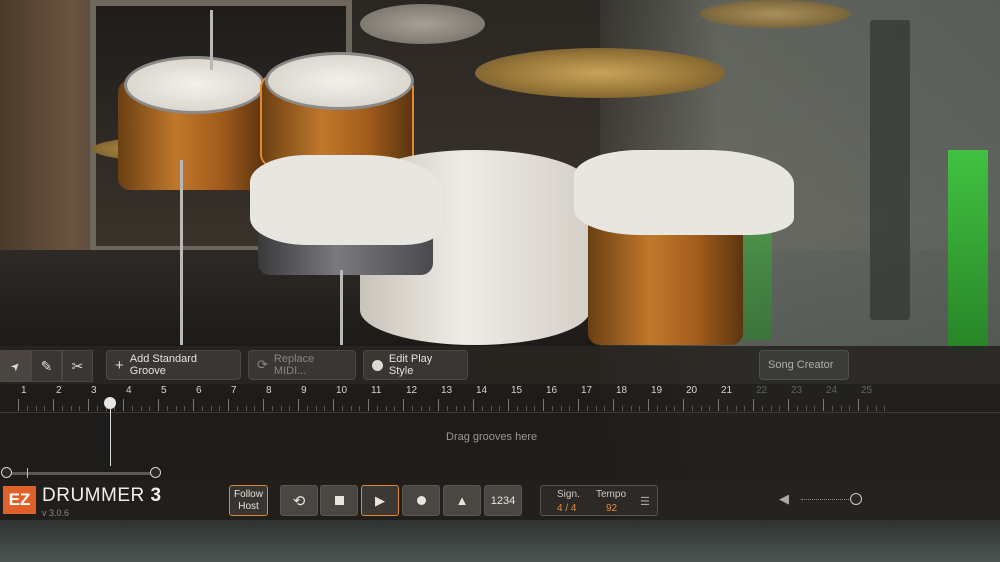 The image size is (1000, 562). I want to click on zoom-range-end-handle, so click(155, 472).